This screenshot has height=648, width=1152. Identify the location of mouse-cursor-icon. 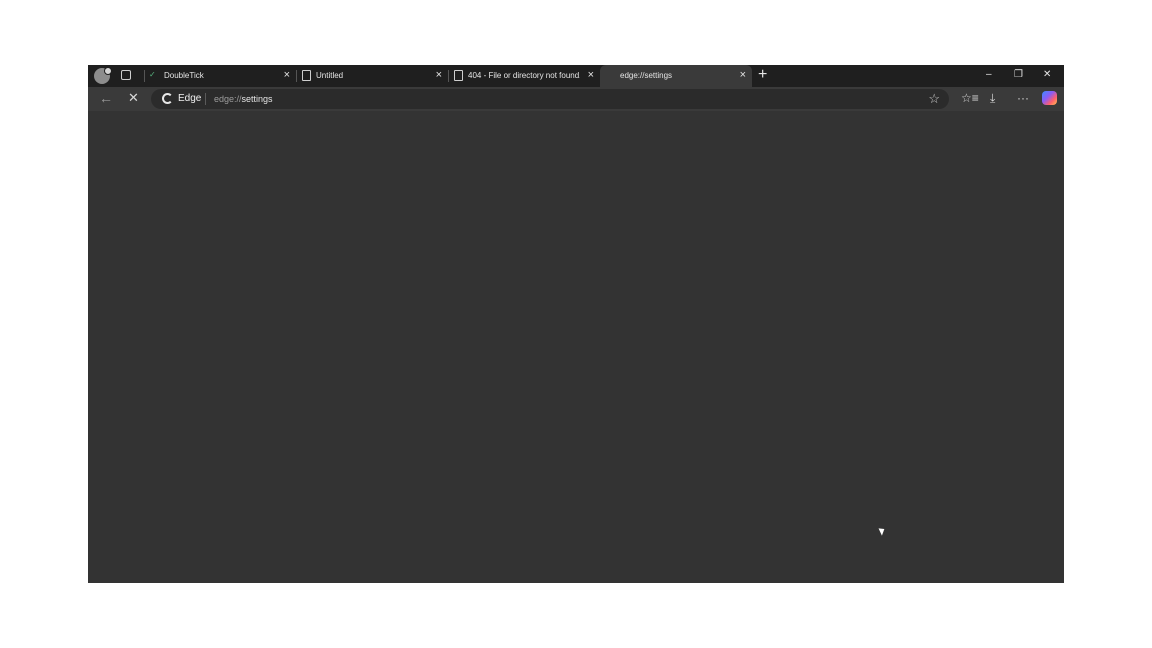
(882, 531).